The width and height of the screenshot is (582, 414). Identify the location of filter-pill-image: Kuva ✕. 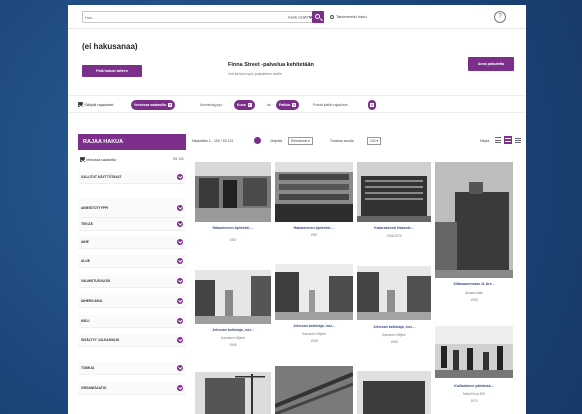
(244, 105).